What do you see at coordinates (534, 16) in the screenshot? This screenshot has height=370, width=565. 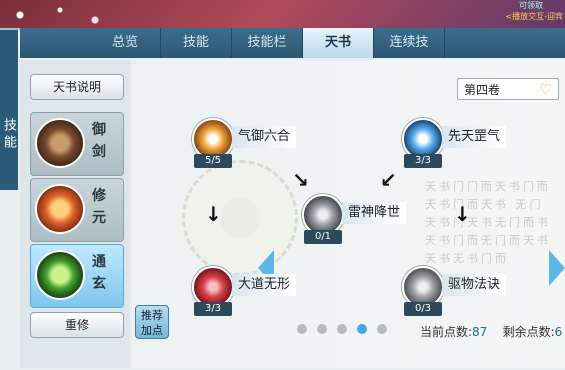 I see `quest-hint: <播放交互-迎宾` at bounding box center [534, 16].